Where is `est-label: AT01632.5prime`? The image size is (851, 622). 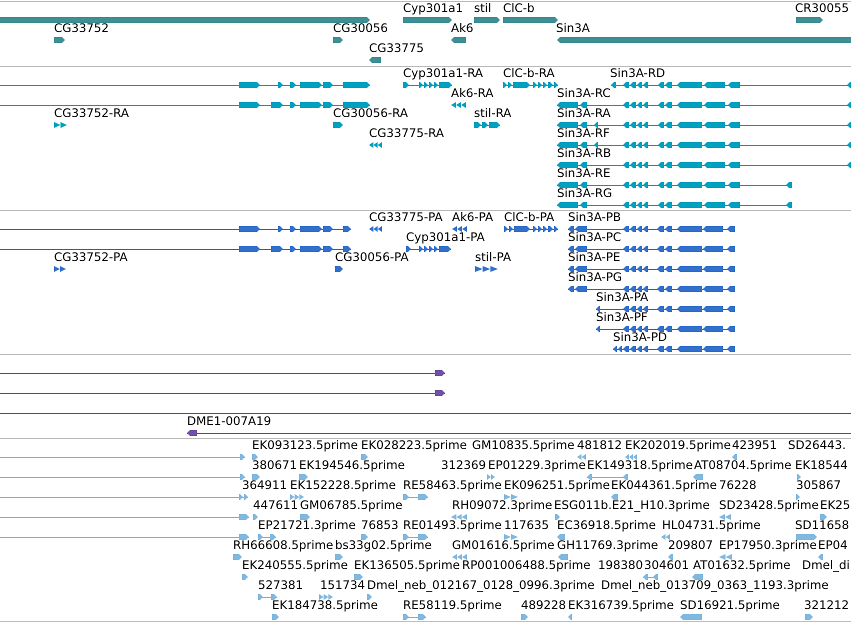 est-label: AT01632.5prime is located at coordinates (742, 565).